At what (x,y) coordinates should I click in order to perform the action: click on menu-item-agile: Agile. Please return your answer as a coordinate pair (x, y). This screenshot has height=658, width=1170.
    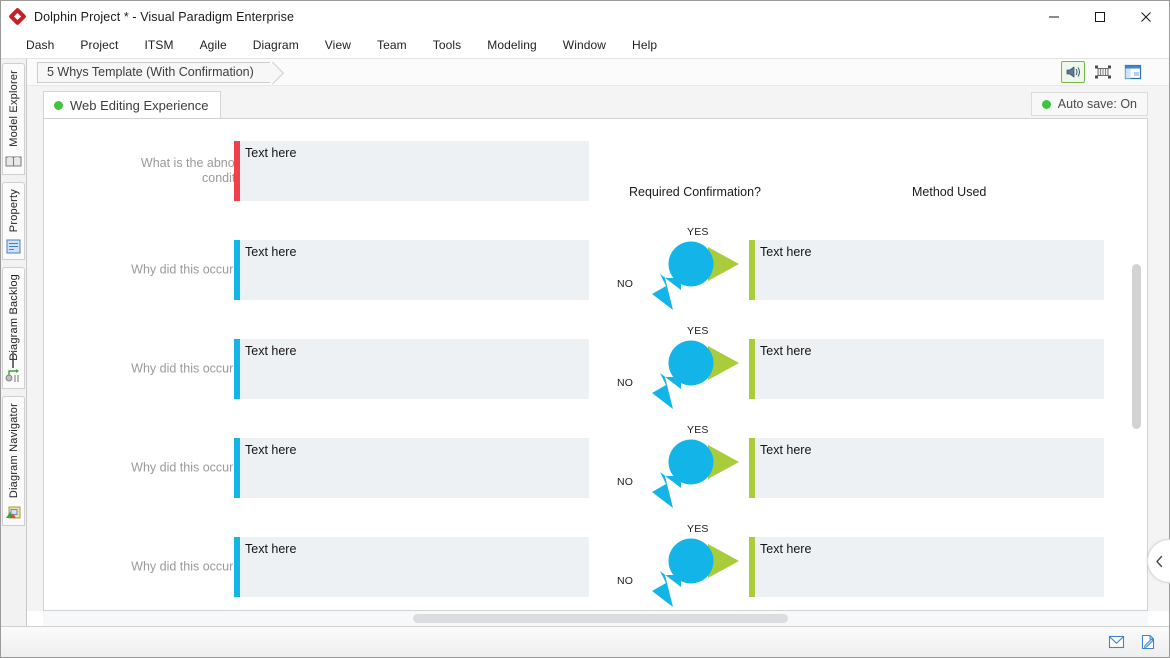
    Looking at the image, I should click on (213, 45).